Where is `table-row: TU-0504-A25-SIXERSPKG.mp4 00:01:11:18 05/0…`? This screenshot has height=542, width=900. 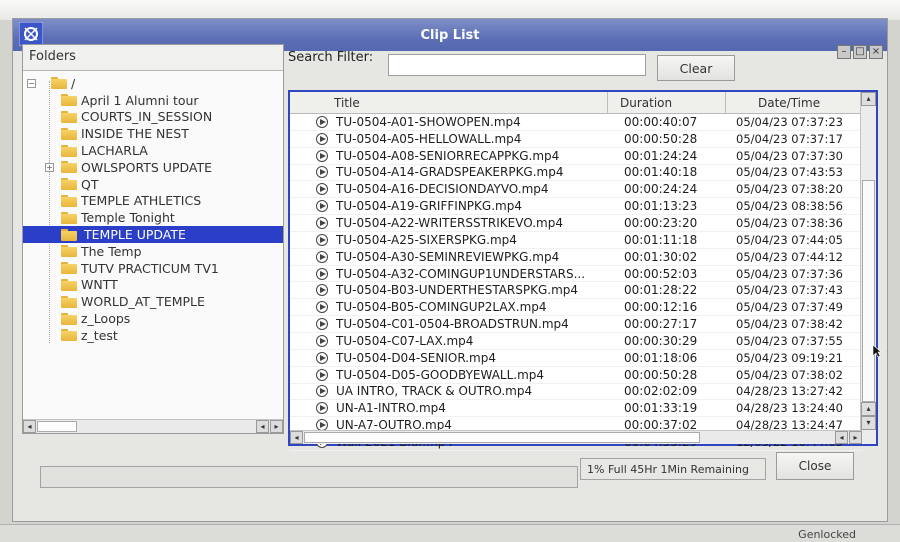
table-row: TU-0504-A25-SIXERSPKG.mp4 00:01:11:18 05/0… is located at coordinates (576, 240).